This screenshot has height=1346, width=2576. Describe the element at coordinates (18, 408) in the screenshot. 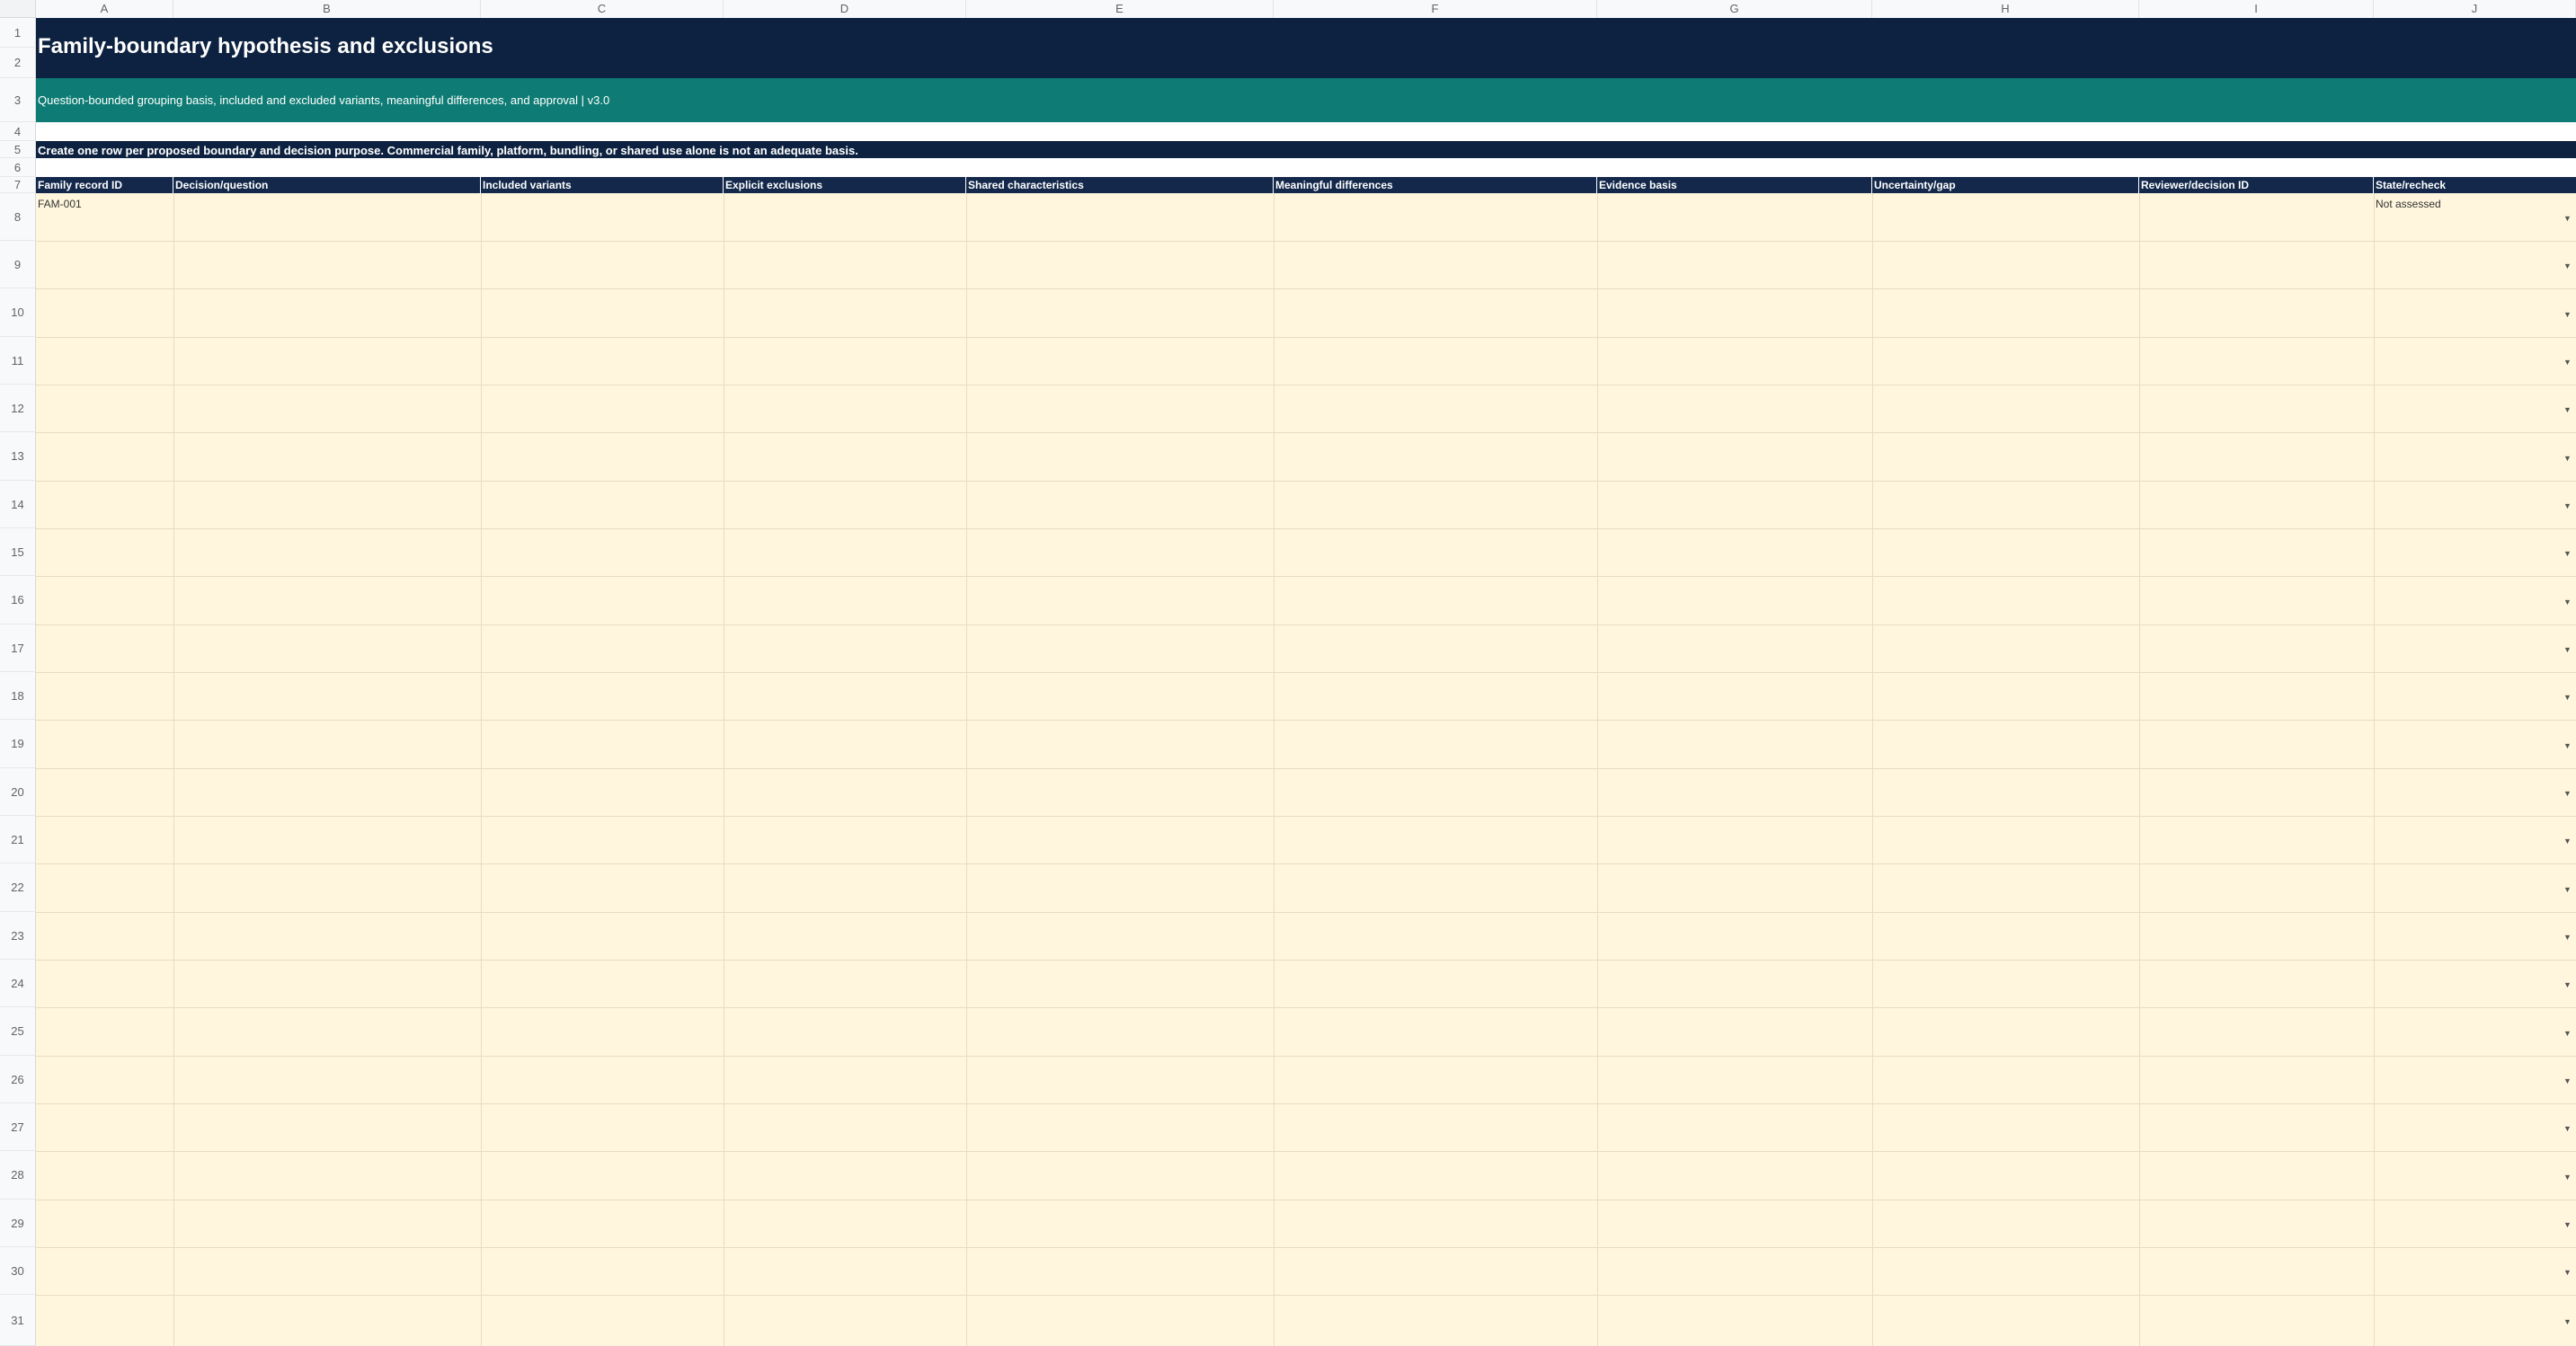

I see `row-header-12: 12` at that location.